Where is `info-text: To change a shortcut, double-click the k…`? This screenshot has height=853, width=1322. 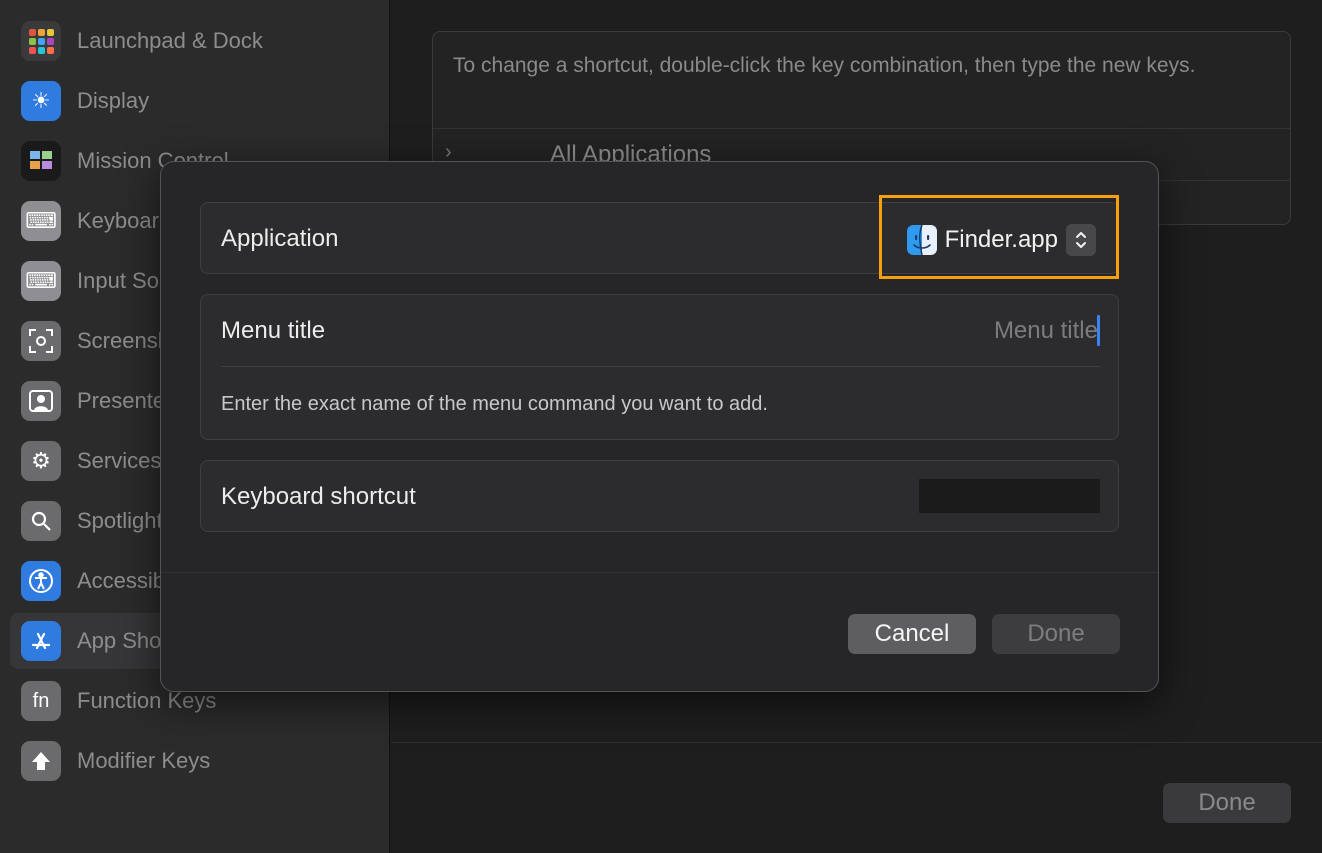 info-text: To change a shortcut, double-click the k… is located at coordinates (824, 65).